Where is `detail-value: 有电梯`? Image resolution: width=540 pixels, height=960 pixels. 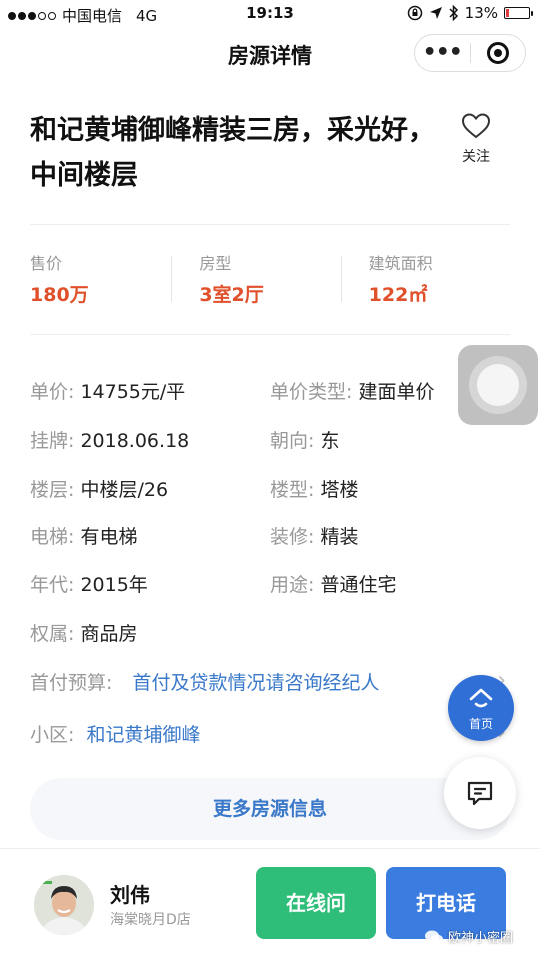 detail-value: 有电梯 is located at coordinates (109, 537).